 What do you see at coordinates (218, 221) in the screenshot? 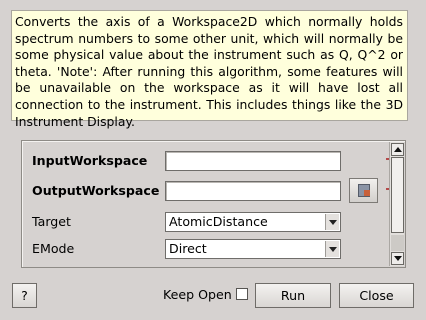
I see `target-select-value: AtomicDistance` at bounding box center [218, 221].